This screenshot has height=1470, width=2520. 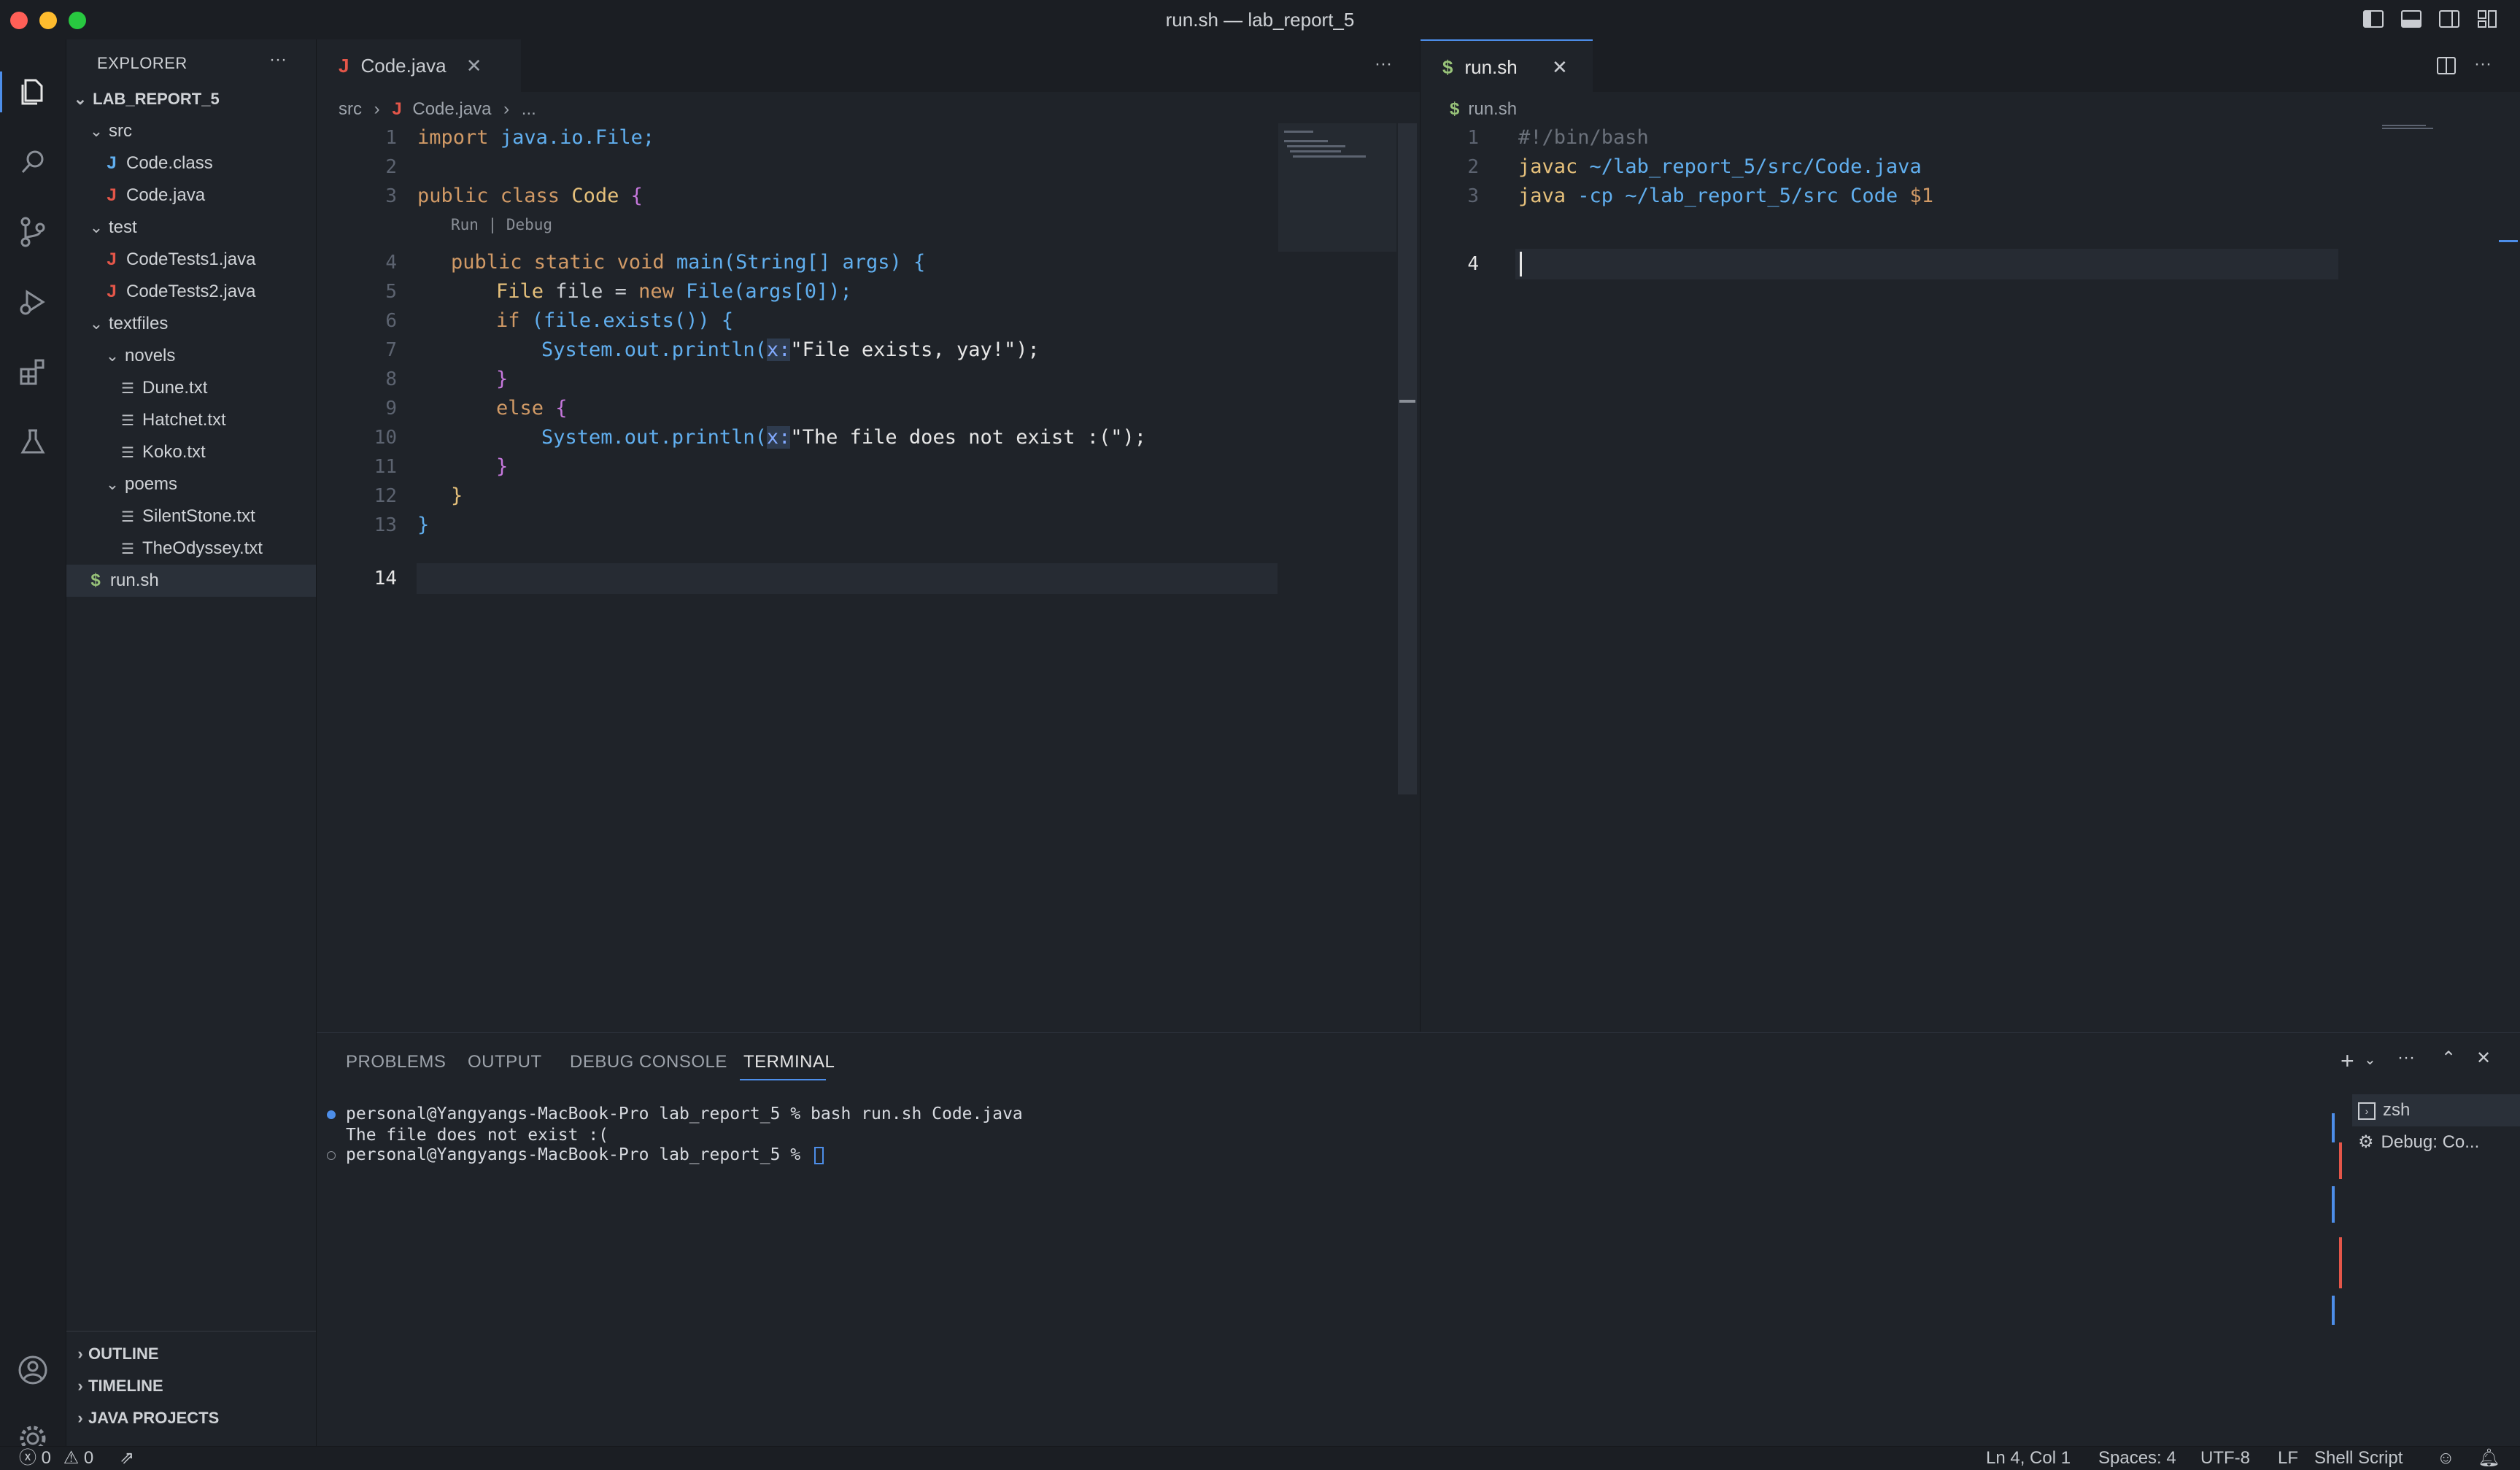 I want to click on tab-debug-console: DEBUG CONSOLE, so click(x=649, y=1062).